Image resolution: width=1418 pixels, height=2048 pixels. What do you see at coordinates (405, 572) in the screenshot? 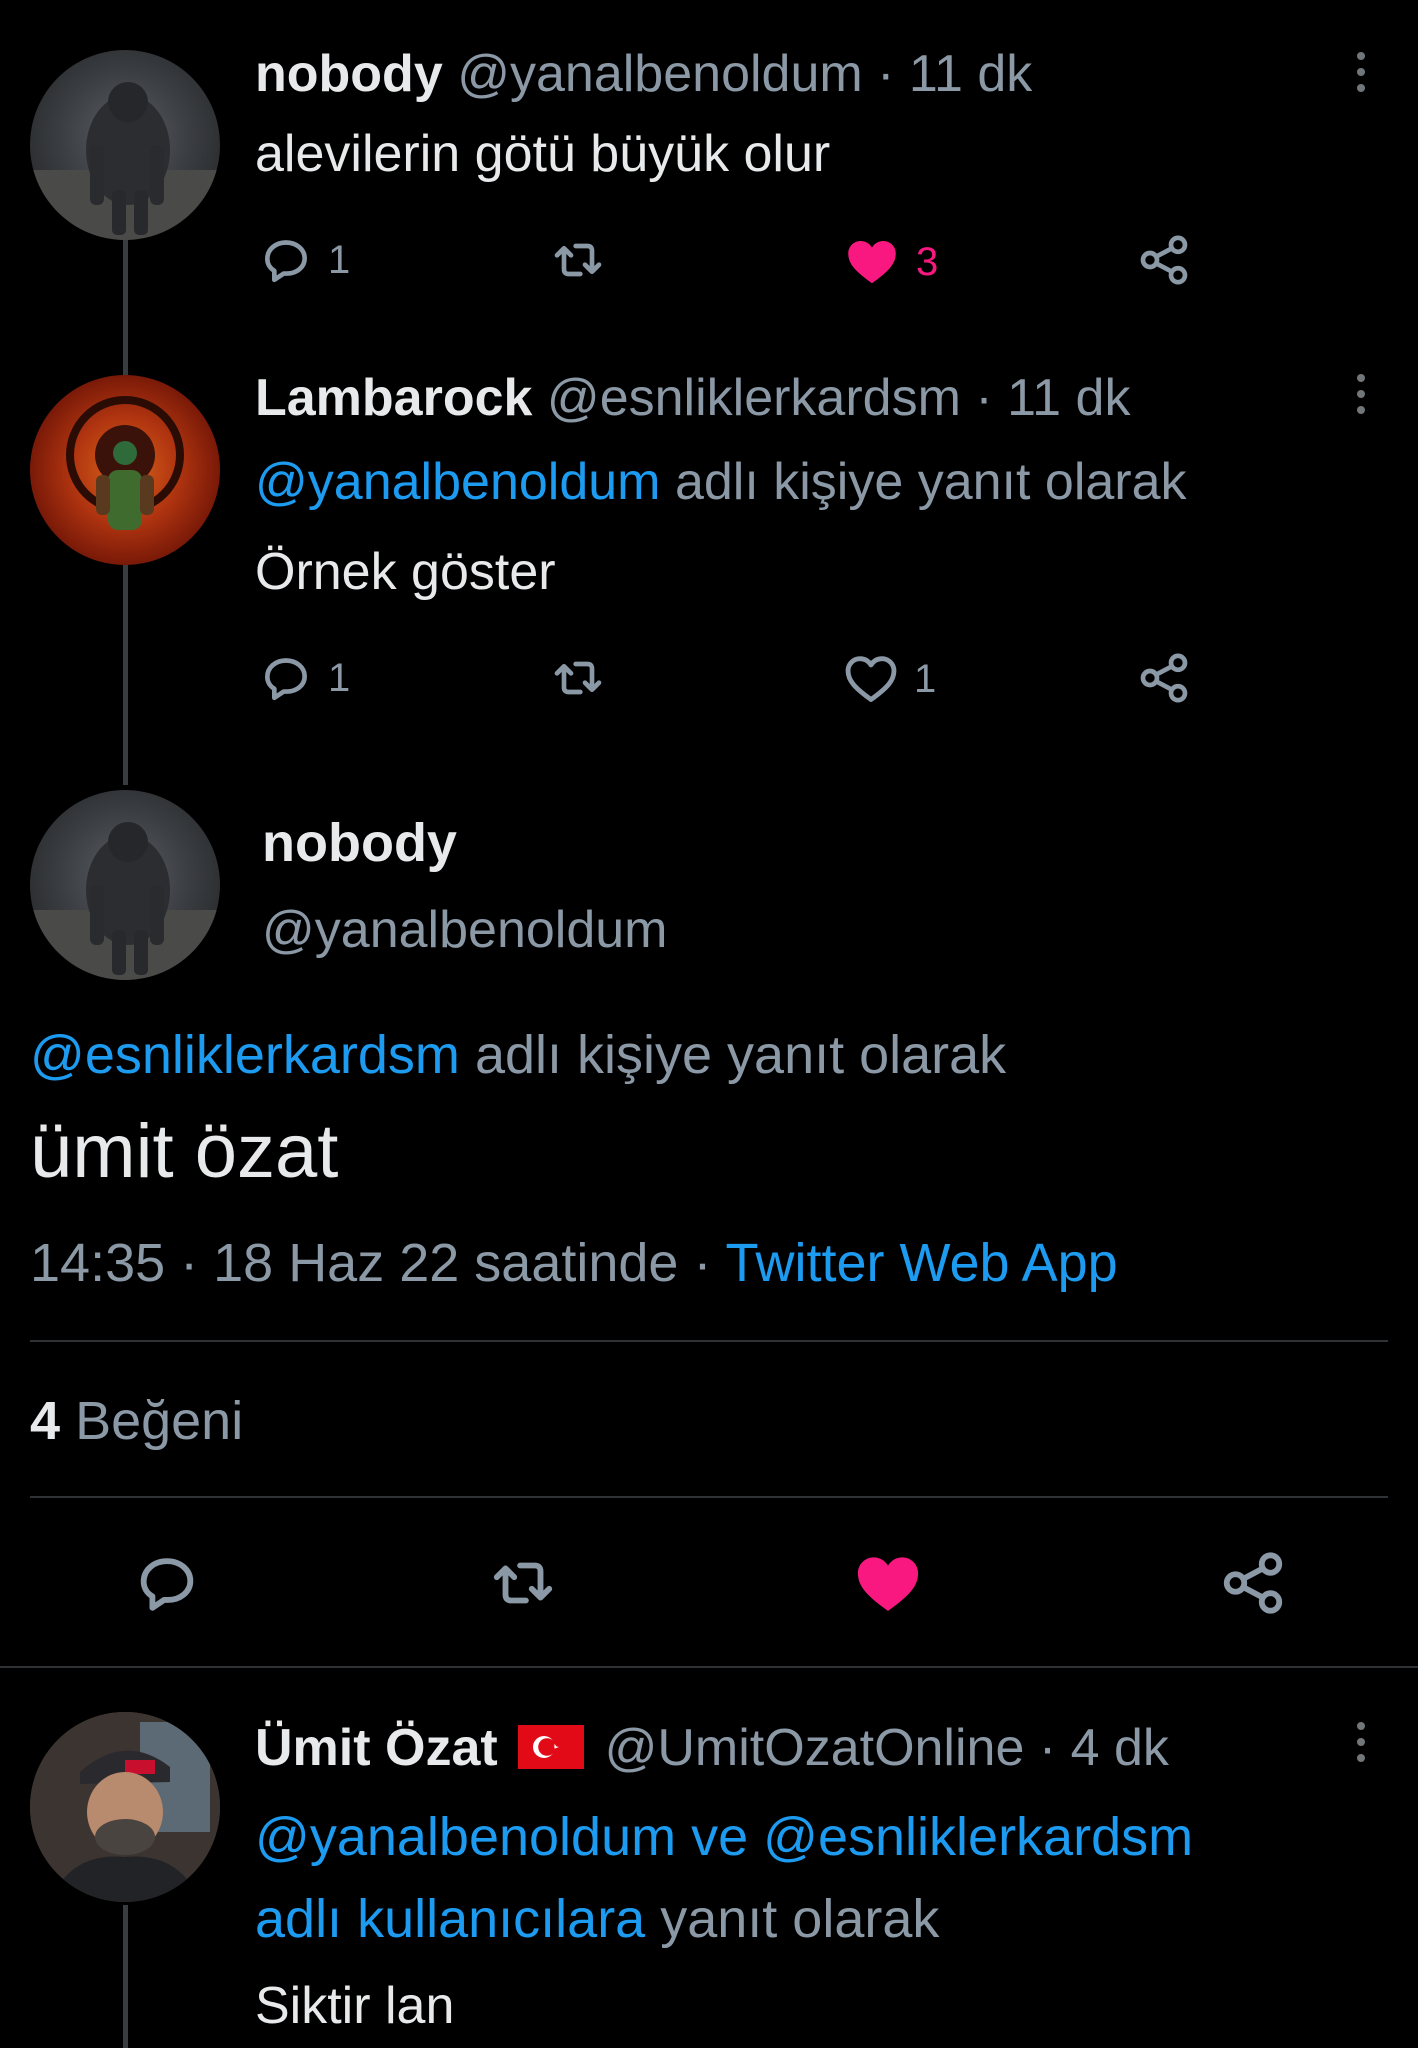
I see `tweet-text: Örnek göster` at bounding box center [405, 572].